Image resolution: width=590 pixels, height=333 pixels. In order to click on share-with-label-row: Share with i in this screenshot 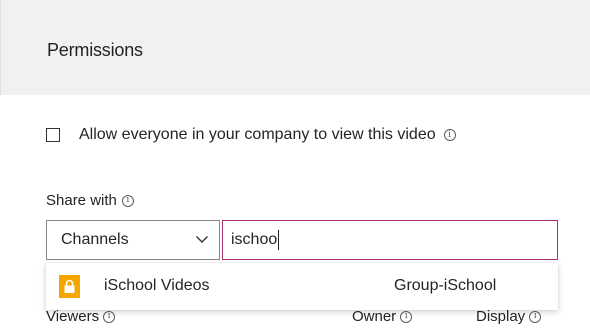, I will do `click(90, 200)`.